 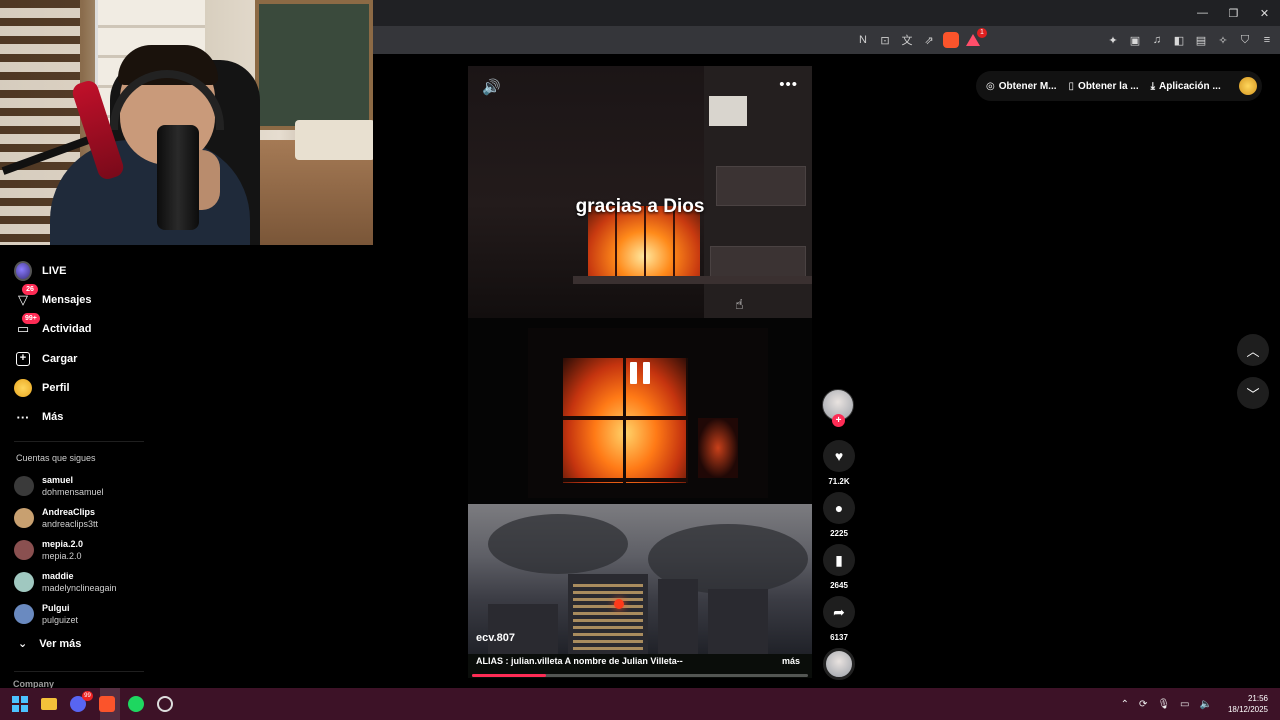 I want to click on user-avatar, so click(x=1247, y=86).